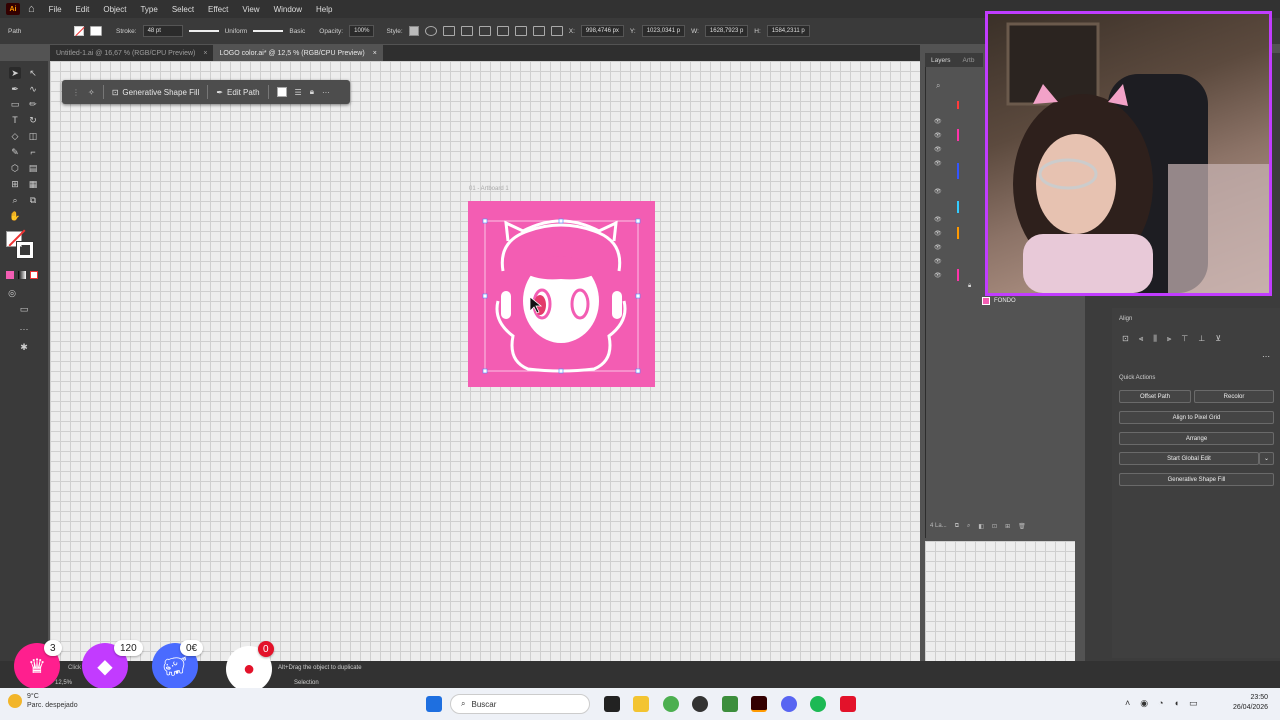 This screenshot has width=1280, height=720. Describe the element at coordinates (15, 152) in the screenshot. I see `brush-tool-icon: ✎` at that location.